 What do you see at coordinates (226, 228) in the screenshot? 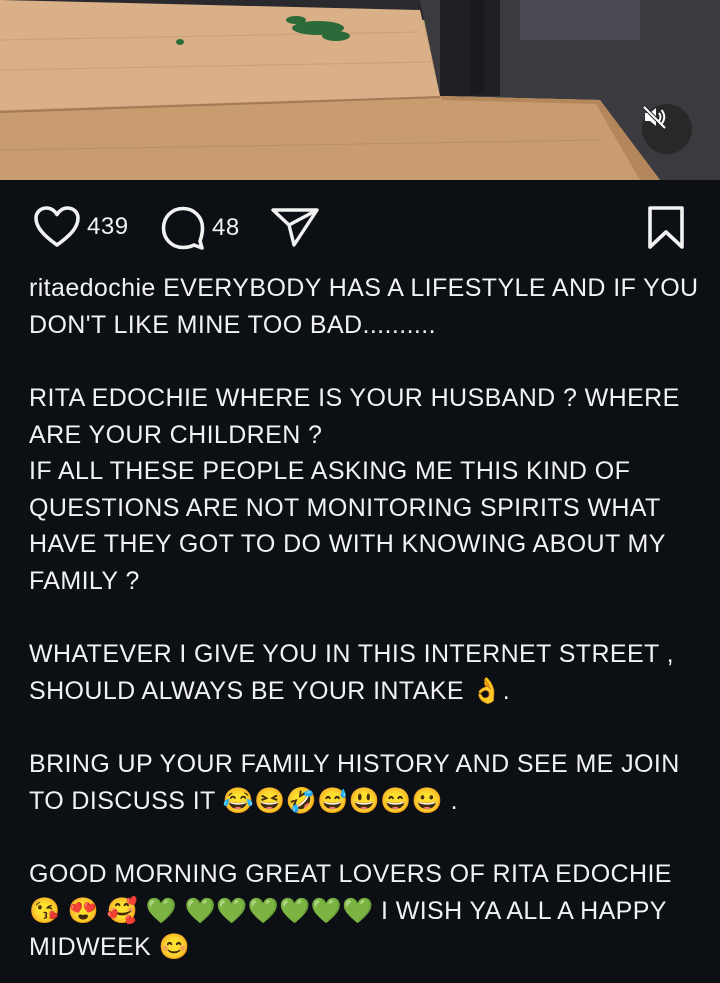
I see `comment-count: 48` at bounding box center [226, 228].